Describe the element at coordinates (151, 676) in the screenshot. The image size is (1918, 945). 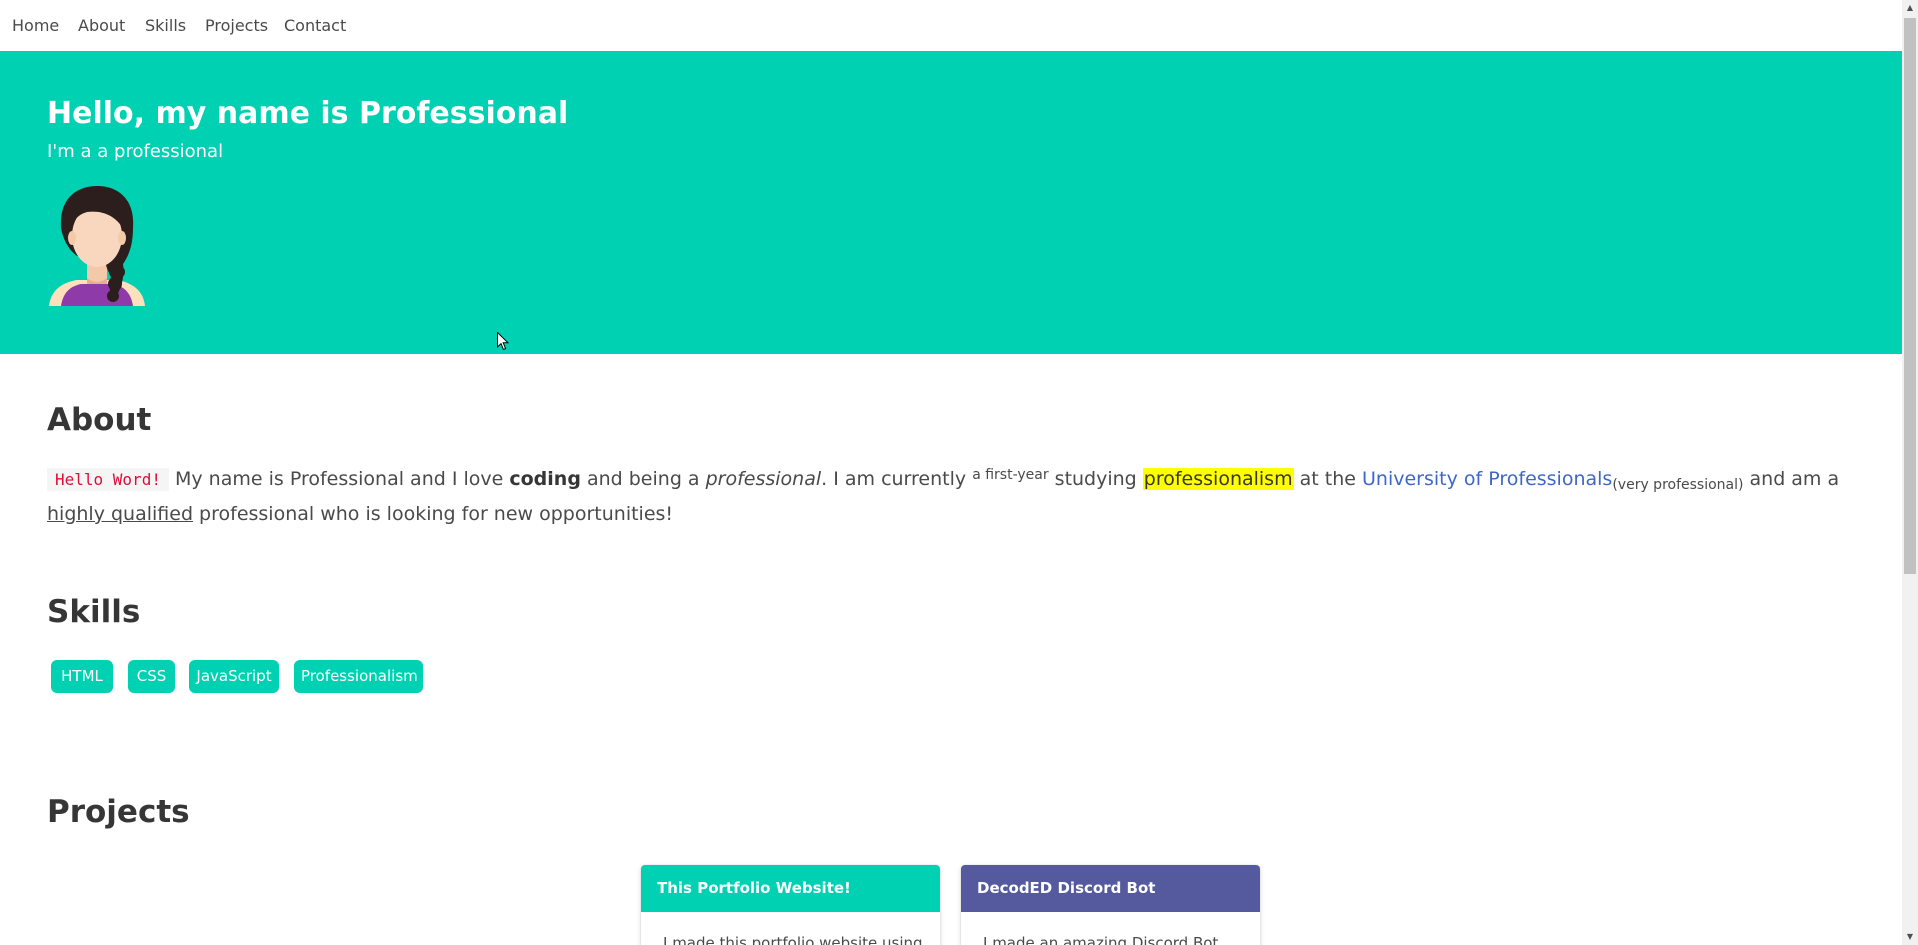
I see `skill-tag: CSS` at that location.